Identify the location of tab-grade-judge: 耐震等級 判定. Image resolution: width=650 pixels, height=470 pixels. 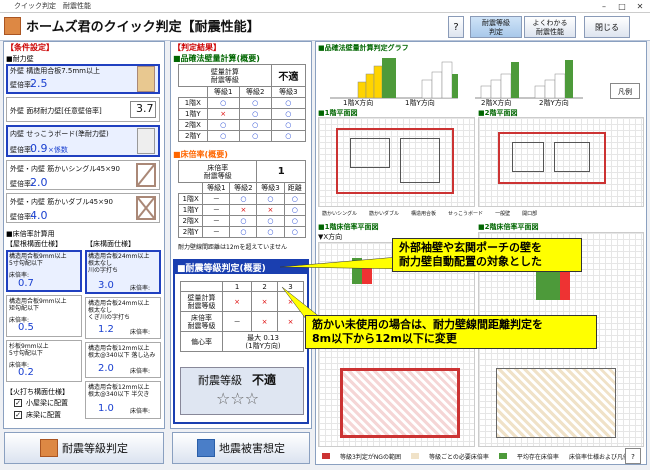
(496, 27).